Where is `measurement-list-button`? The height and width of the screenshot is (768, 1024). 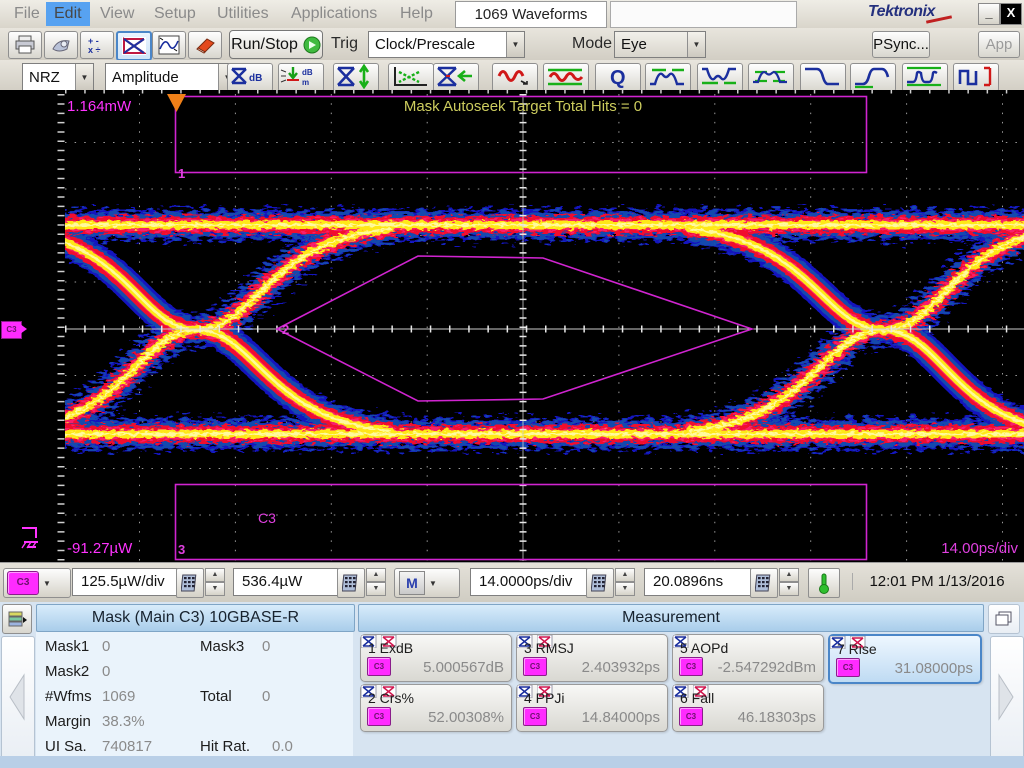
measurement-list-button is located at coordinates (17, 619).